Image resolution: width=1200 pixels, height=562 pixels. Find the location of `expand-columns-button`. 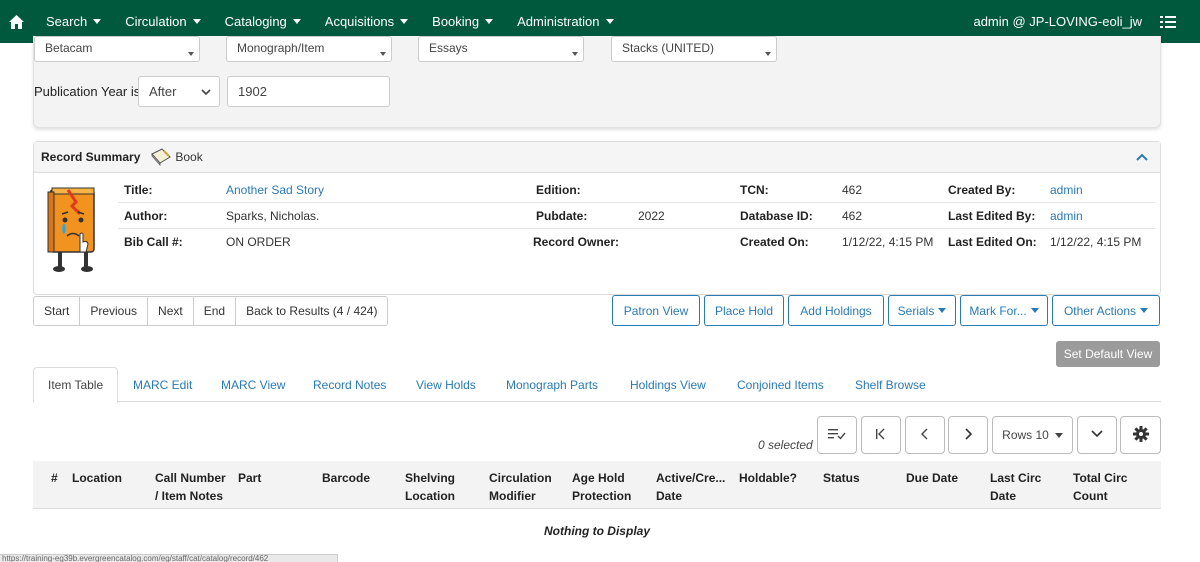

expand-columns-button is located at coordinates (1097, 435).